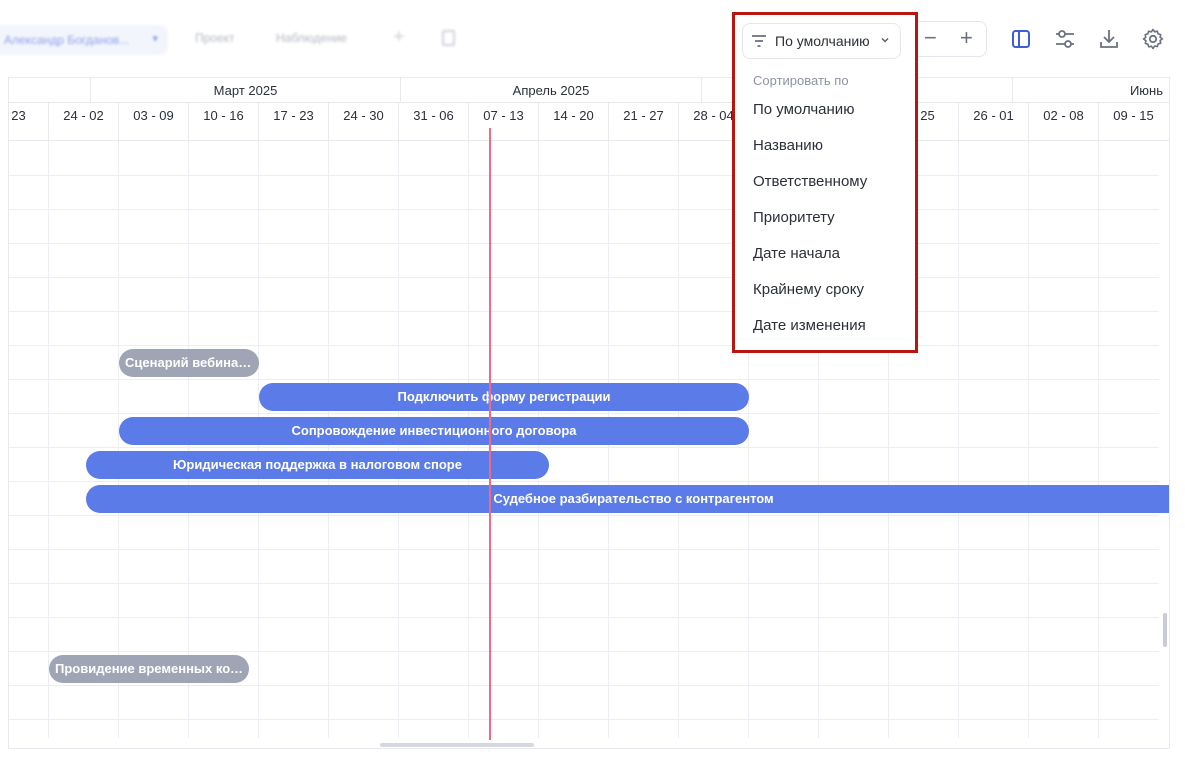 The height and width of the screenshot is (764, 1185). What do you see at coordinates (363, 122) in the screenshot?
I see `week-label: 24 - 30` at bounding box center [363, 122].